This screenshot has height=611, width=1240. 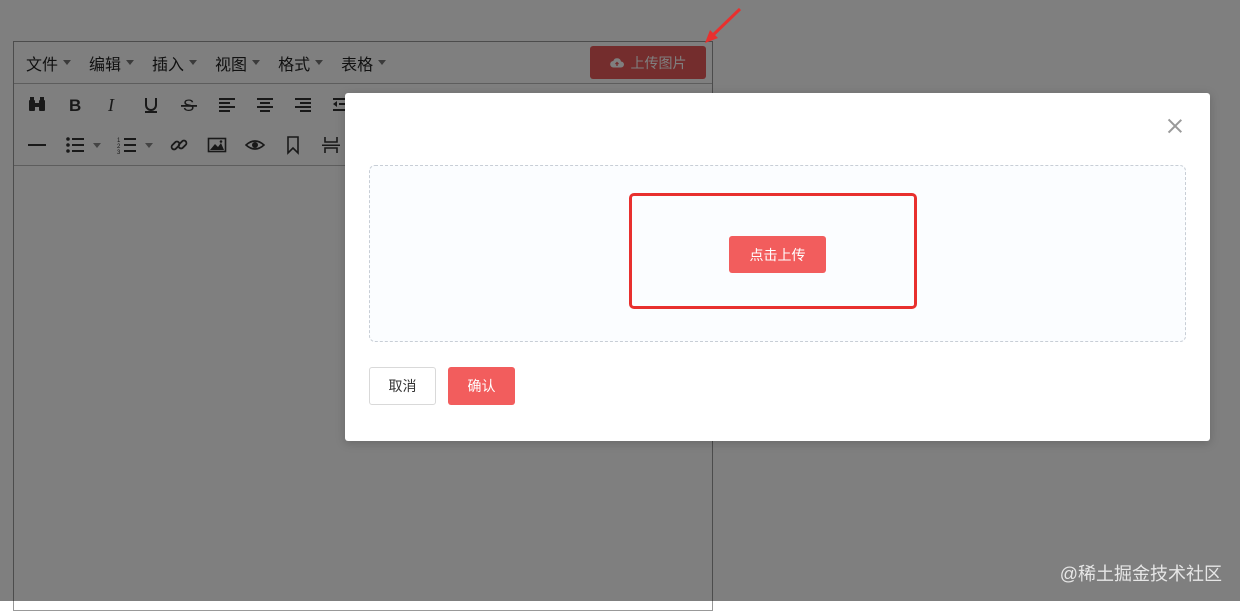 What do you see at coordinates (1140, 574) in the screenshot?
I see `watermark: @稀土掘金技术社区` at bounding box center [1140, 574].